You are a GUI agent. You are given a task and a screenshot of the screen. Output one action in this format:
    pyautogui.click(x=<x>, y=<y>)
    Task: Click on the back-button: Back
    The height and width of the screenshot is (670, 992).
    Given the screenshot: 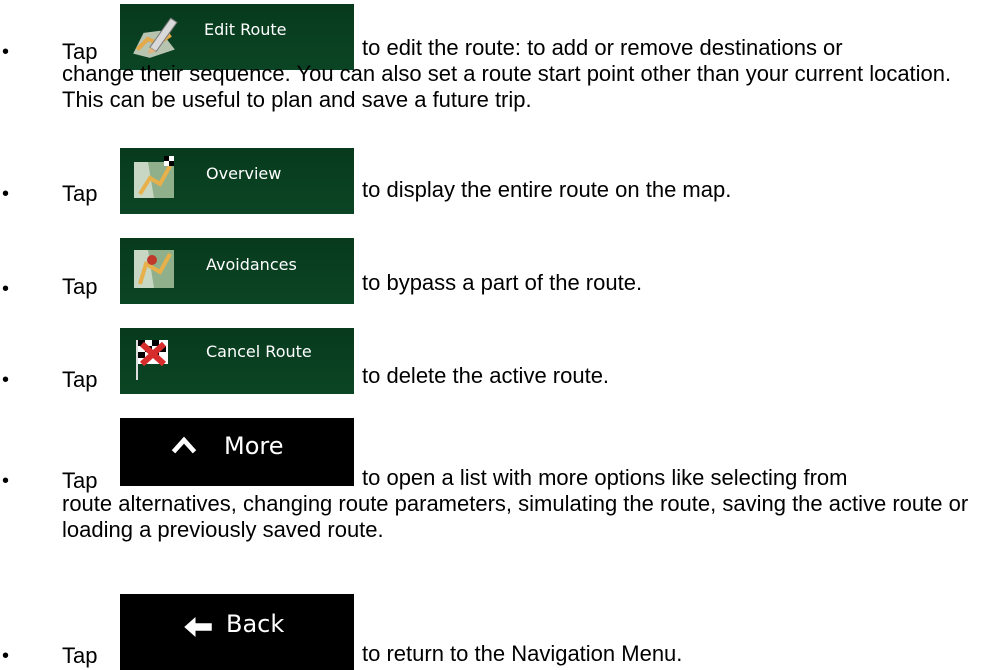 What is the action you would take?
    pyautogui.click(x=237, y=632)
    